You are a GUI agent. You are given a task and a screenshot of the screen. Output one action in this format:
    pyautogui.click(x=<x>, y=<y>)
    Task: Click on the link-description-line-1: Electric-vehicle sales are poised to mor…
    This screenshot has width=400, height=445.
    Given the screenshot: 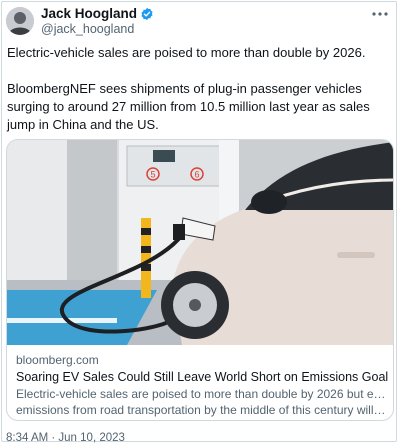 What is the action you would take?
    pyautogui.click(x=202, y=394)
    